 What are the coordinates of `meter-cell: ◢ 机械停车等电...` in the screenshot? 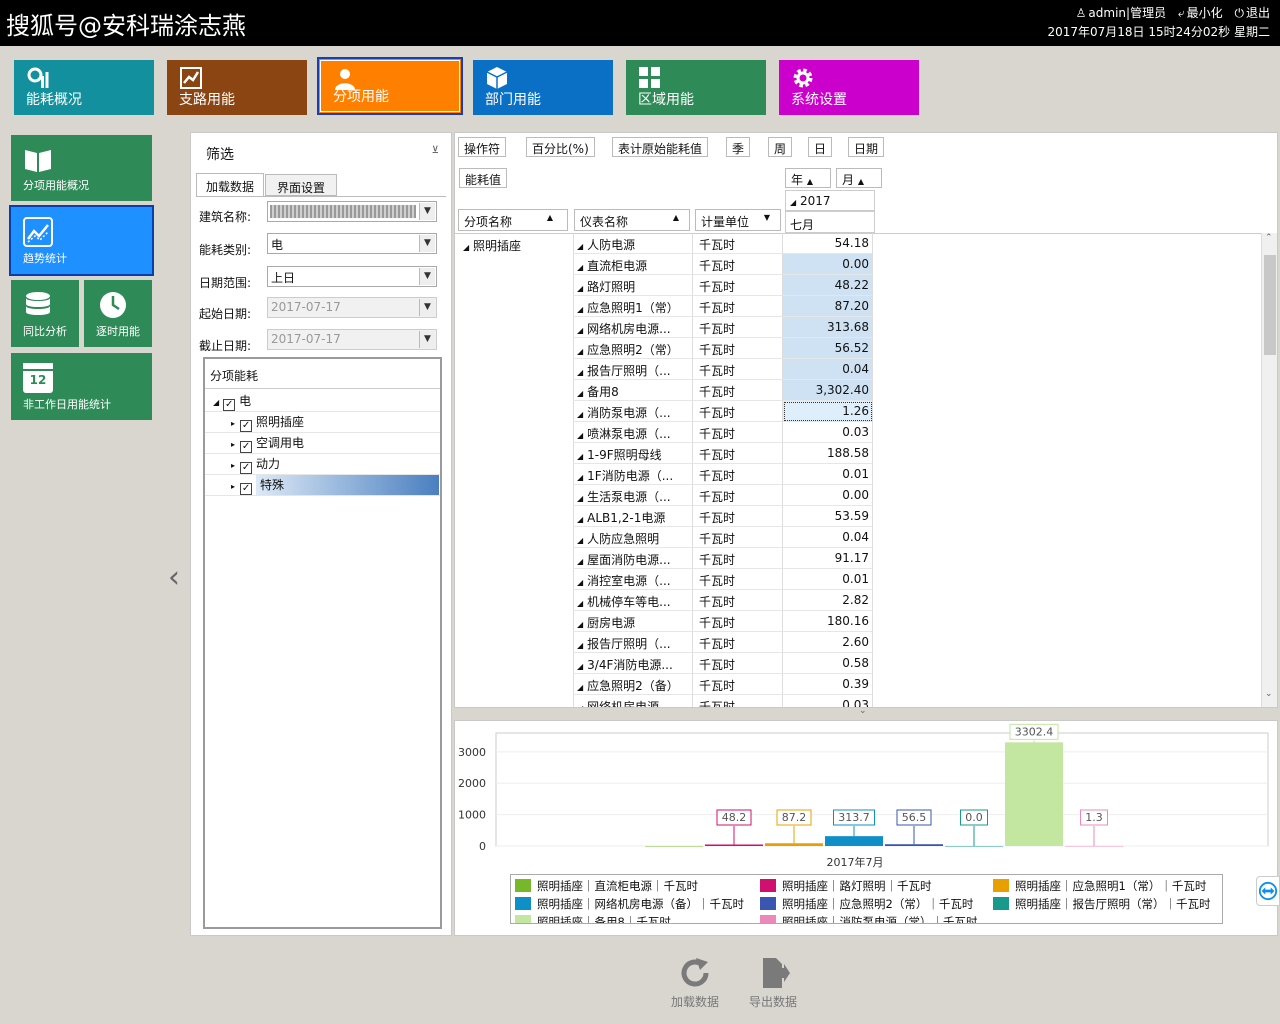 It's located at (633, 600).